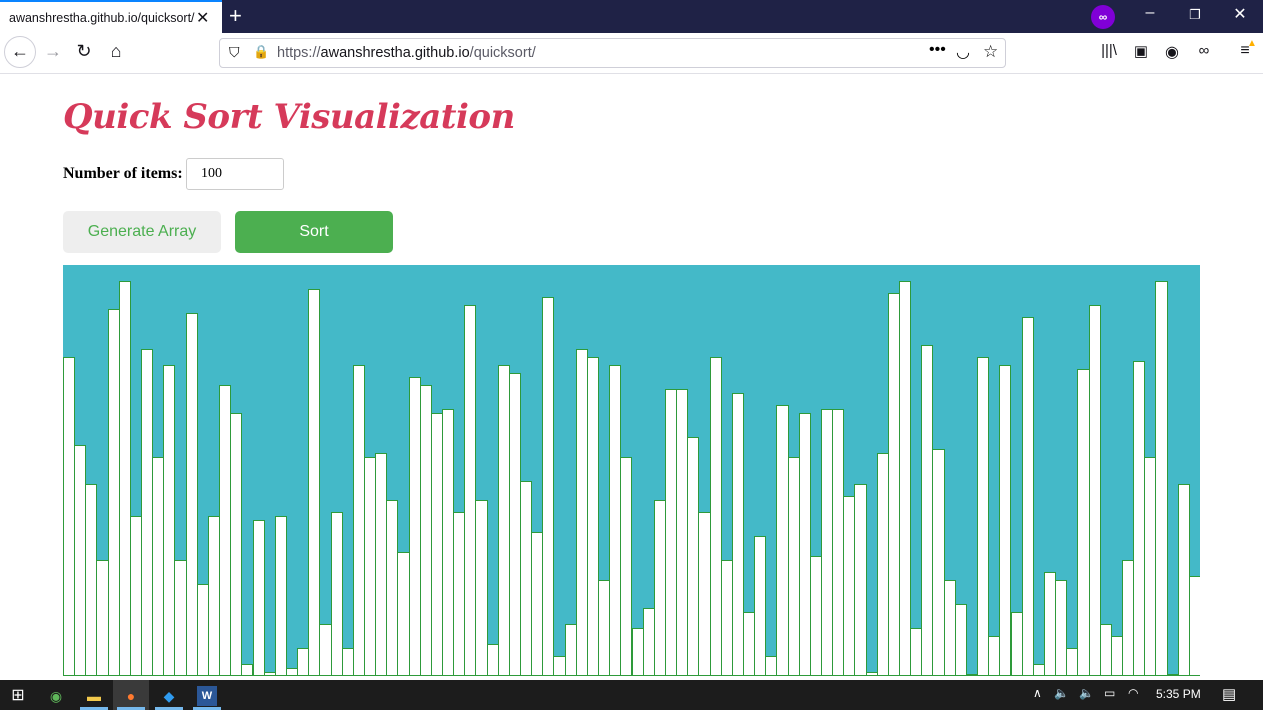  Describe the element at coordinates (990, 52) in the screenshot. I see `bookmark-star-icon: ☆` at that location.